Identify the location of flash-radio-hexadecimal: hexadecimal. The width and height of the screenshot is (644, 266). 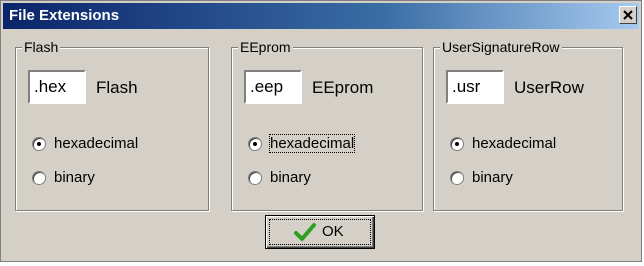
(85, 144).